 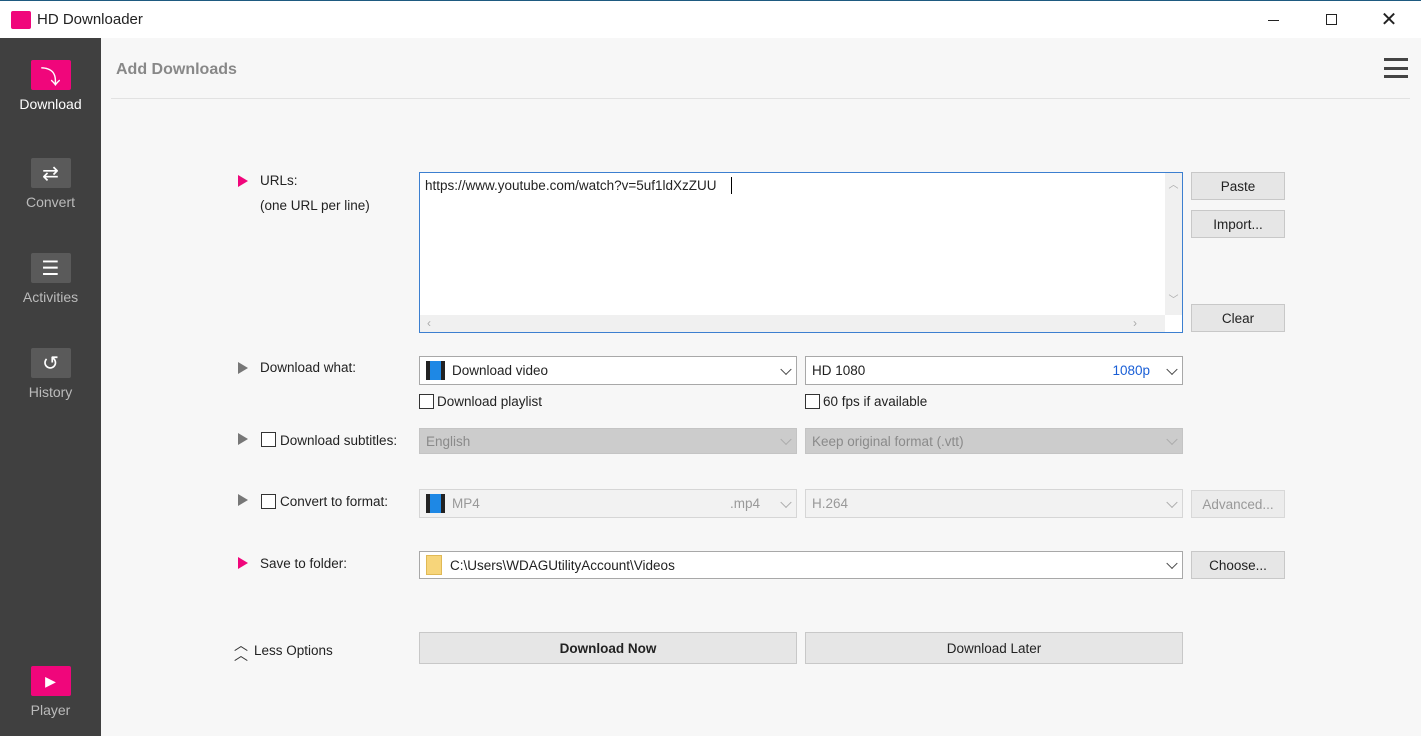 What do you see at coordinates (875, 401) in the screenshot?
I see `fps-label: 60 fps if available` at bounding box center [875, 401].